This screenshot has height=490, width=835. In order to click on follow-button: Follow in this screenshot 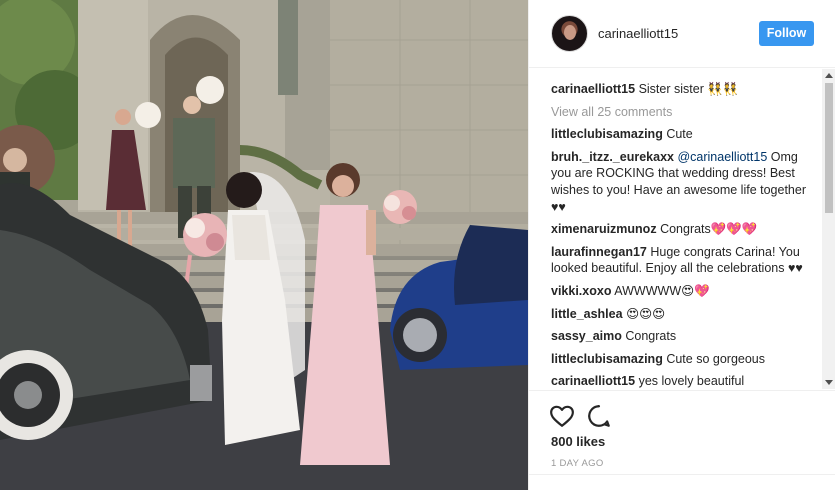, I will do `click(786, 33)`.